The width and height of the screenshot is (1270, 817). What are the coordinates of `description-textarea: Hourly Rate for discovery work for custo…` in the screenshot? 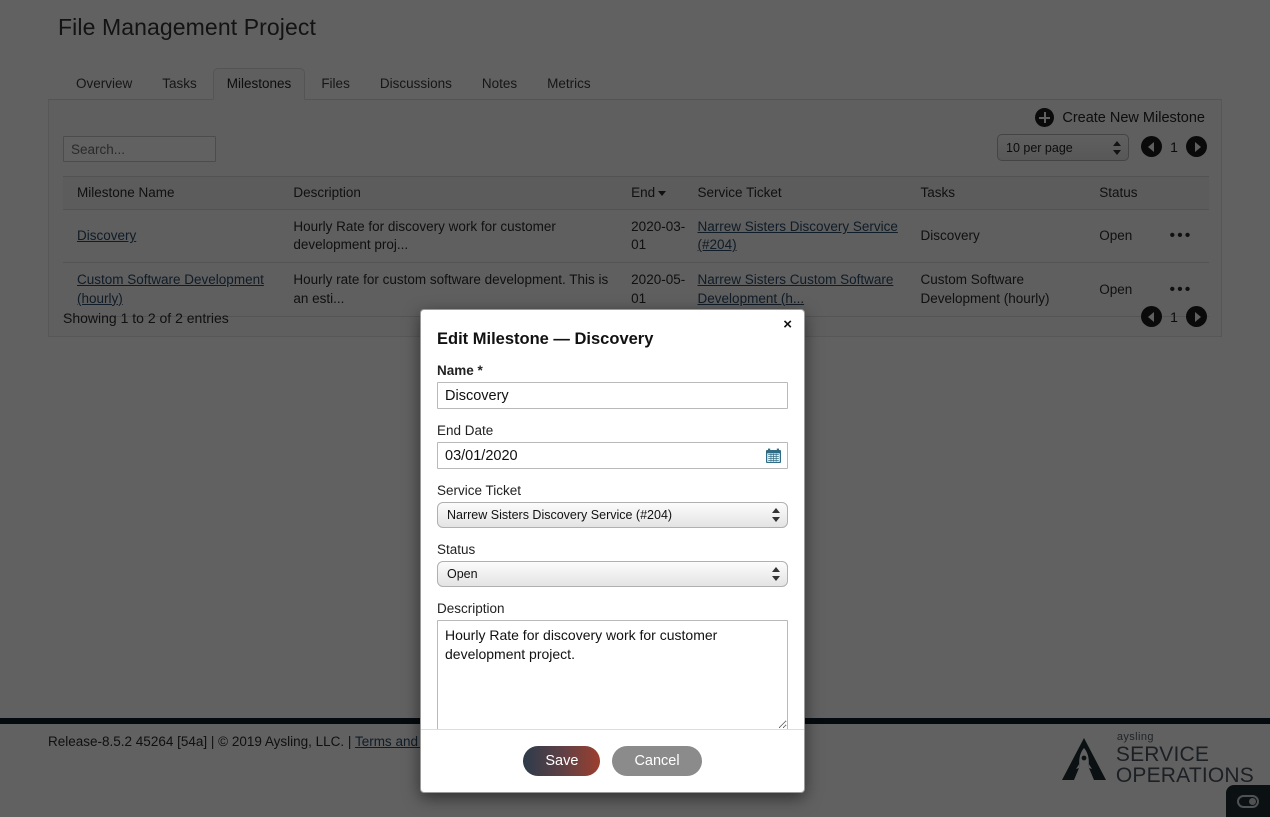 It's located at (612, 675).